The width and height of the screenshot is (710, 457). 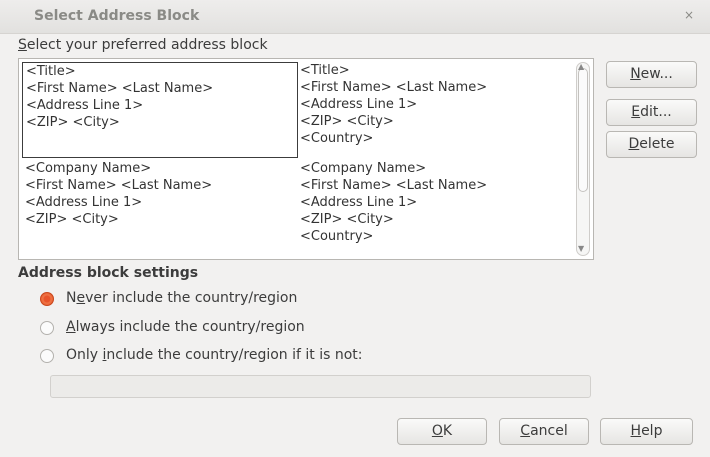 I want to click on scroll-up-icon: ▲, so click(x=581, y=66).